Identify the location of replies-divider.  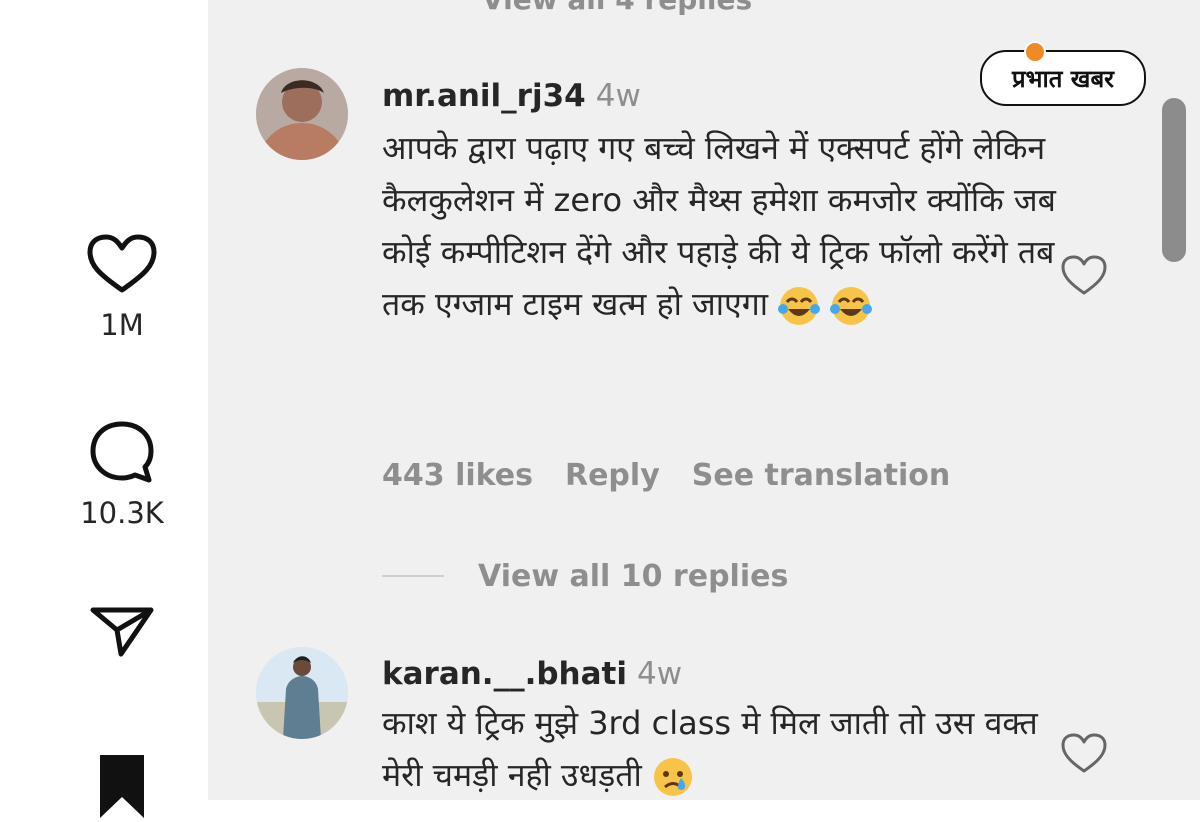
(413, 576).